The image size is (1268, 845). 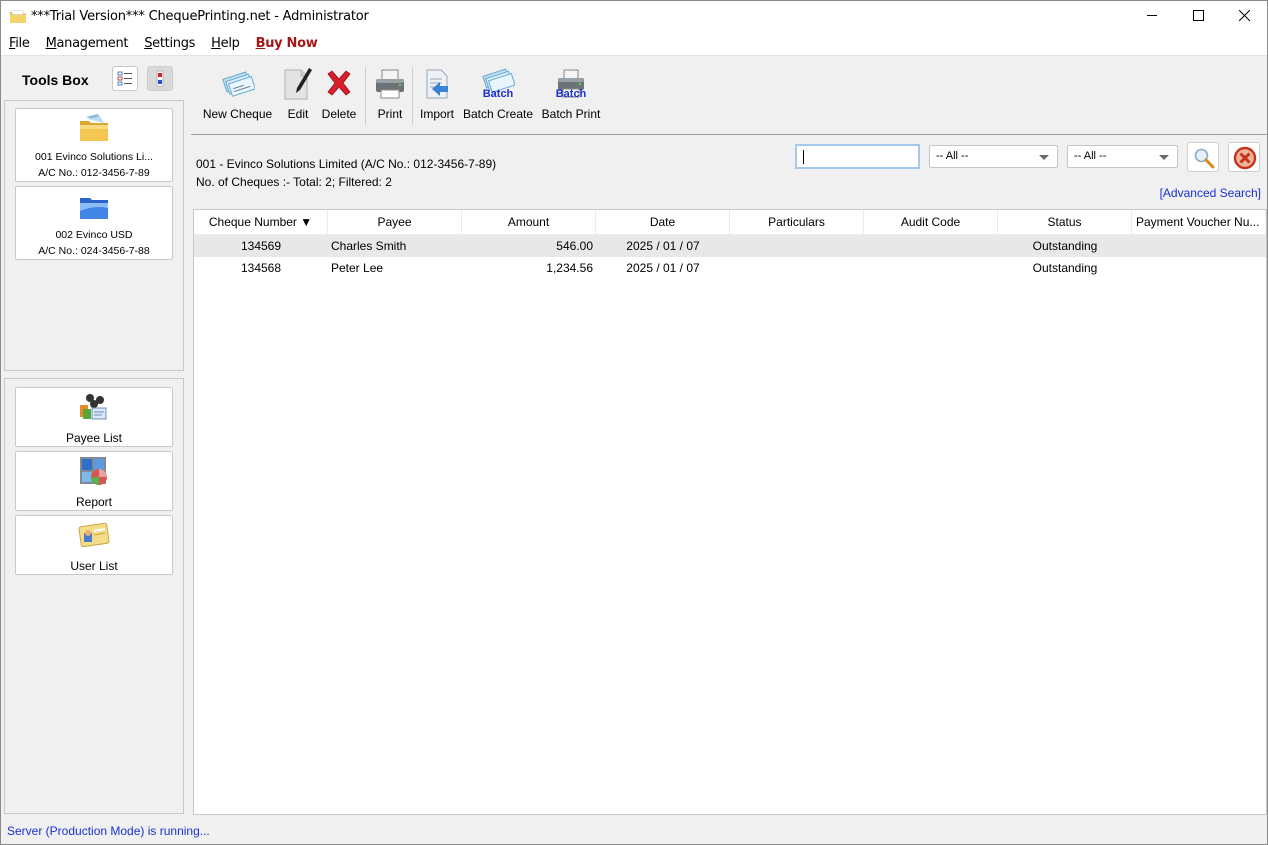 What do you see at coordinates (436, 114) in the screenshot?
I see `import-label: Import` at bounding box center [436, 114].